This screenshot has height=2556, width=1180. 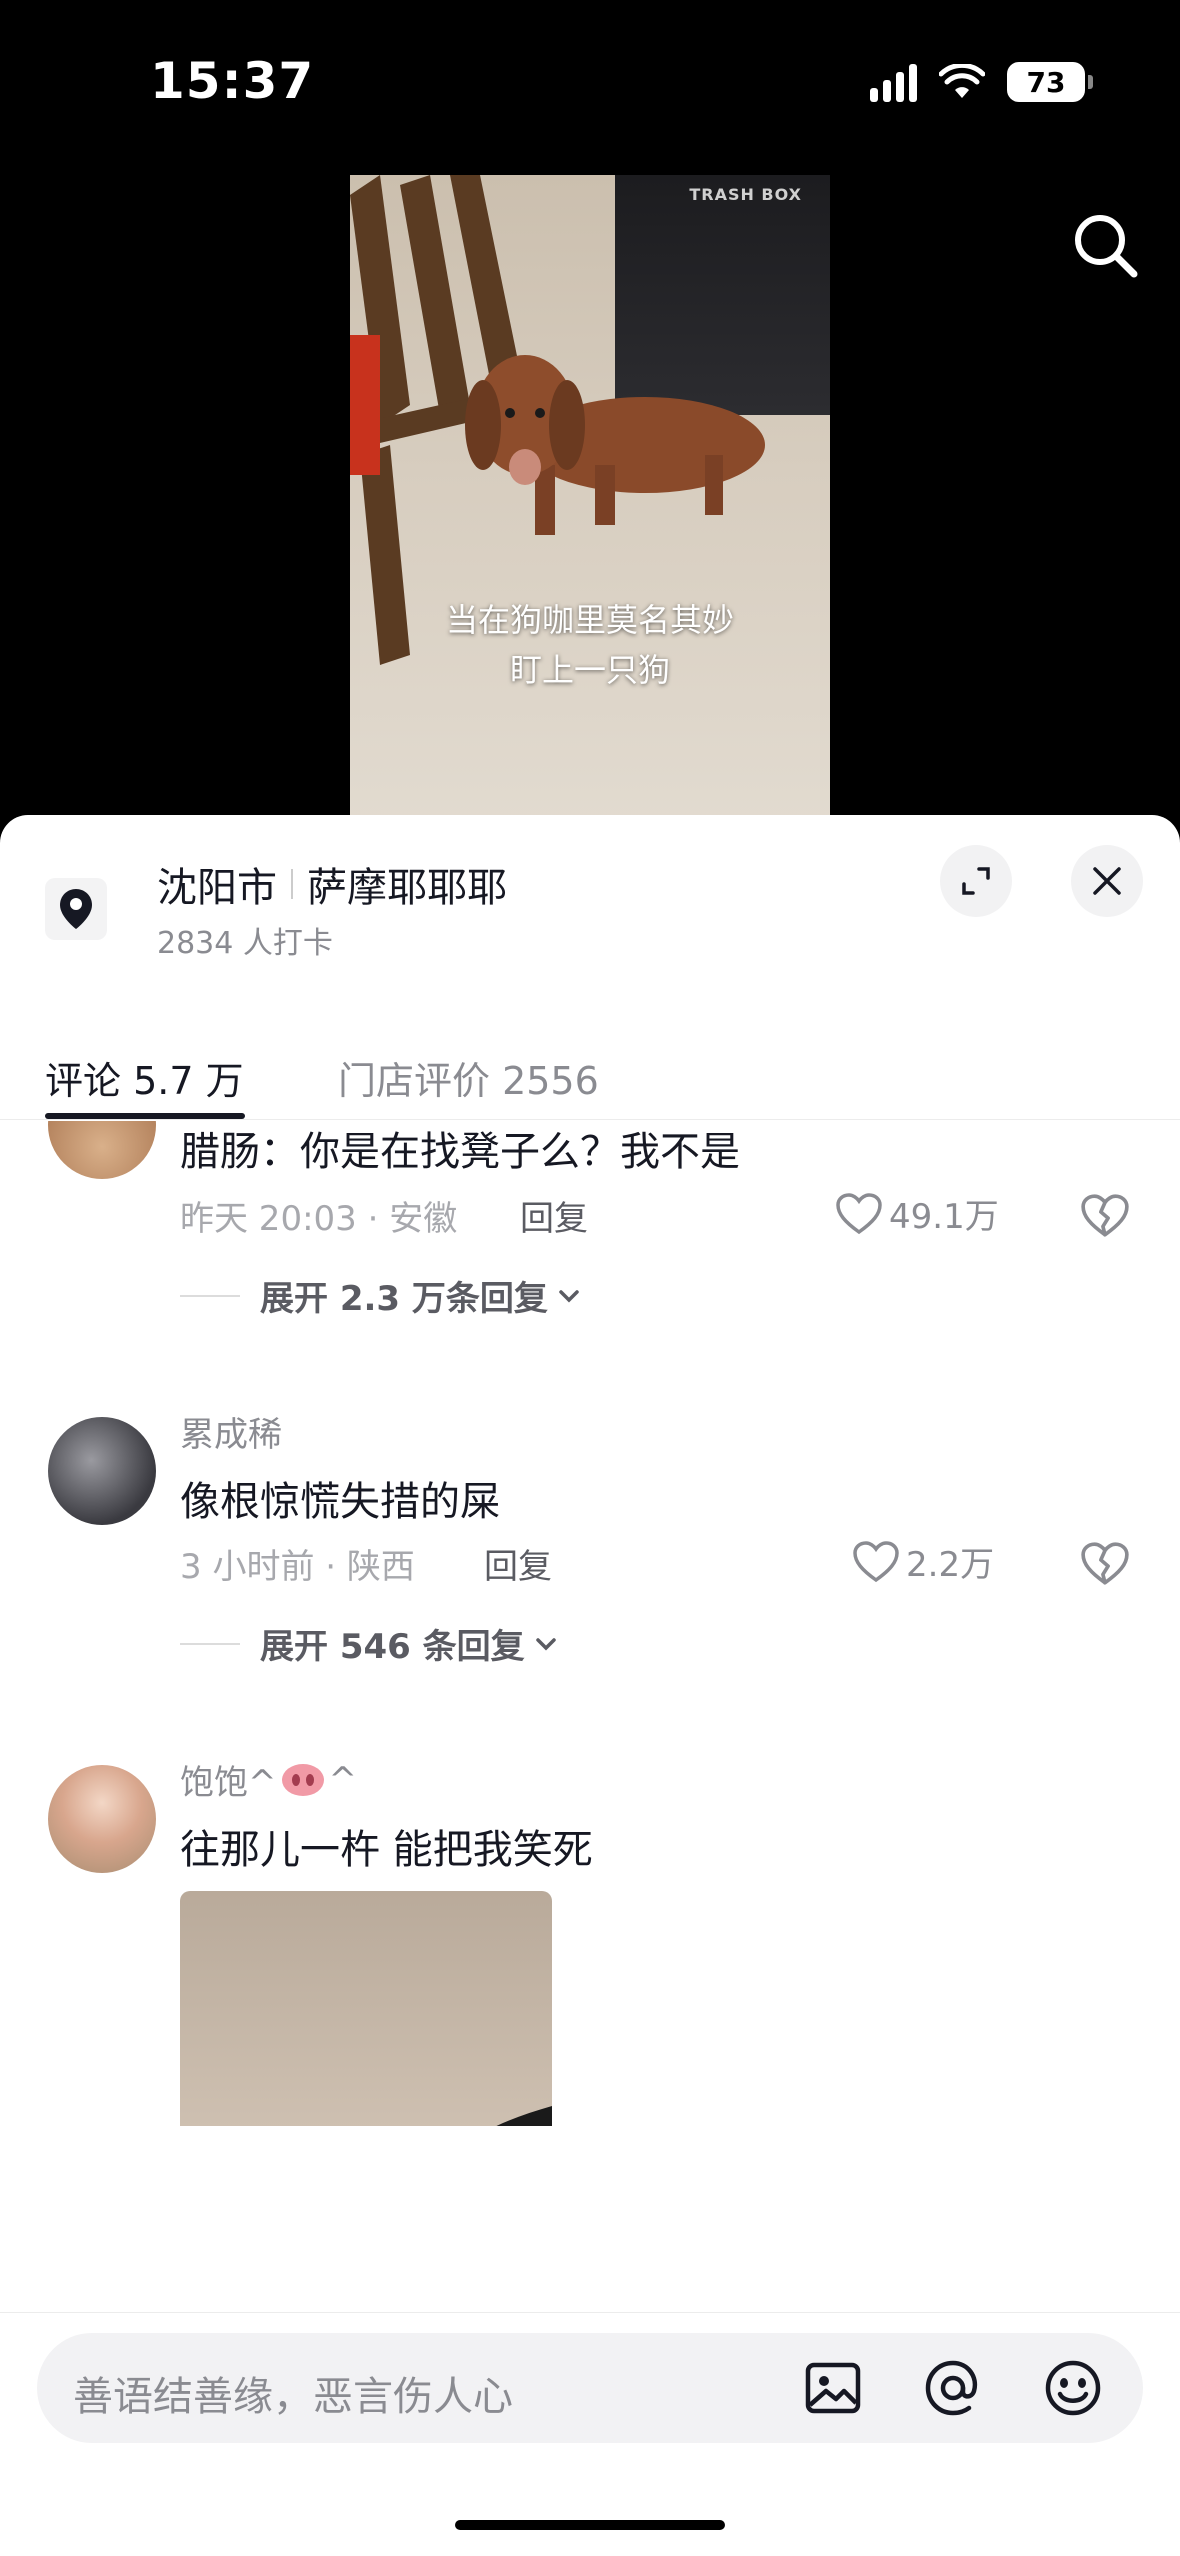 I want to click on comment-username-text: 饱饱^, so click(x=228, y=1783).